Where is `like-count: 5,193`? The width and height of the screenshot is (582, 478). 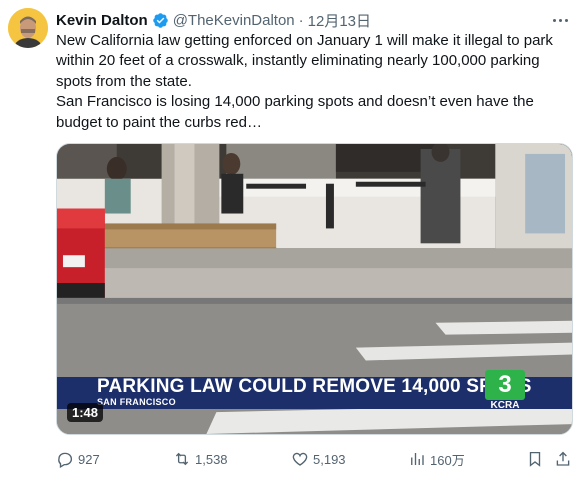 like-count: 5,193 is located at coordinates (329, 459).